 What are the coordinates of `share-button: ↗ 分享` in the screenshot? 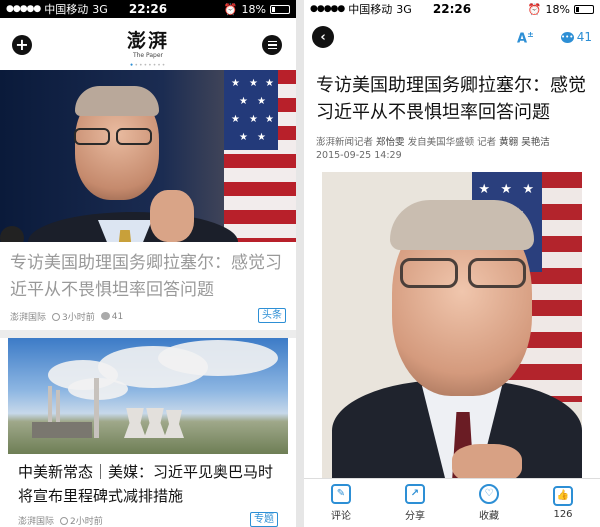 It's located at (415, 503).